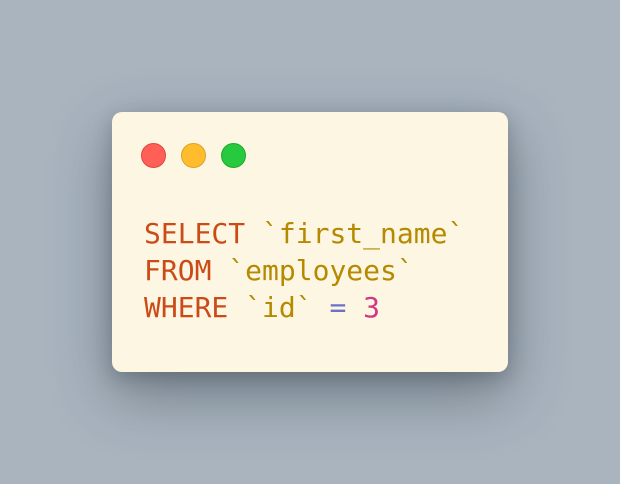 The width and height of the screenshot is (620, 484). I want to click on minimize-window-button, so click(193, 155).